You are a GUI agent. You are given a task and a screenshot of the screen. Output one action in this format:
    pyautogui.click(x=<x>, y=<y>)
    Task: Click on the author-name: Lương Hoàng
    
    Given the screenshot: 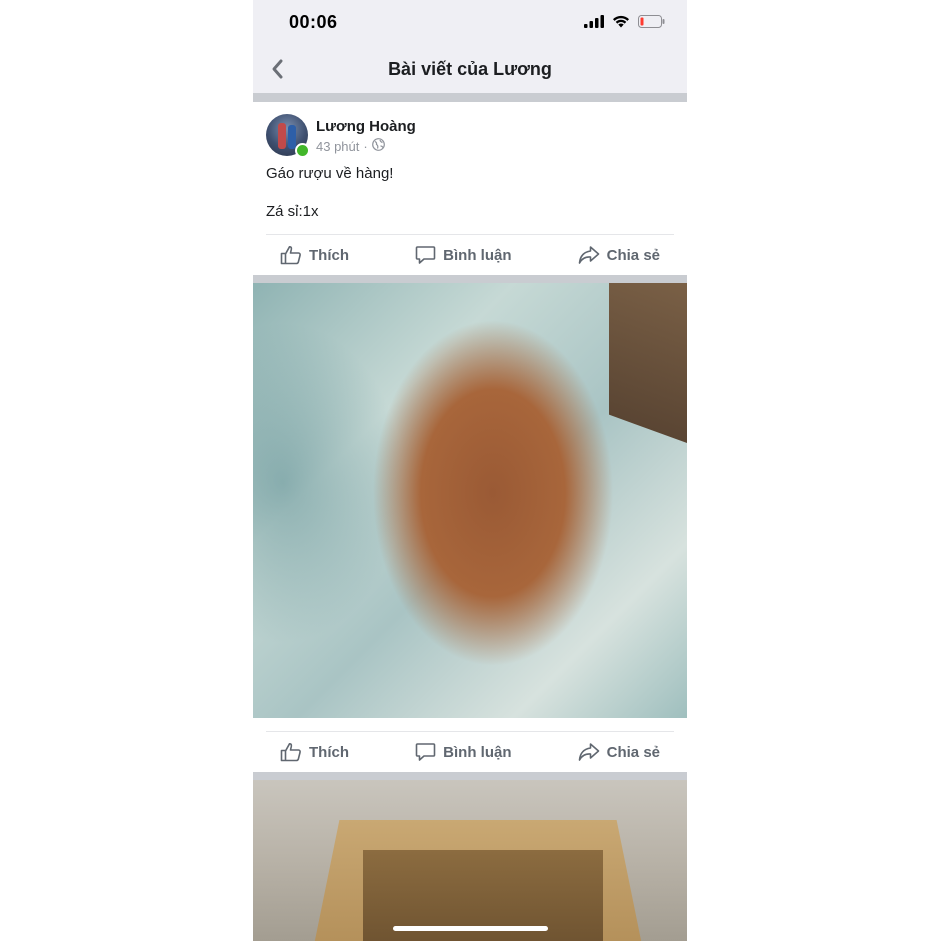 What is the action you would take?
    pyautogui.click(x=366, y=126)
    